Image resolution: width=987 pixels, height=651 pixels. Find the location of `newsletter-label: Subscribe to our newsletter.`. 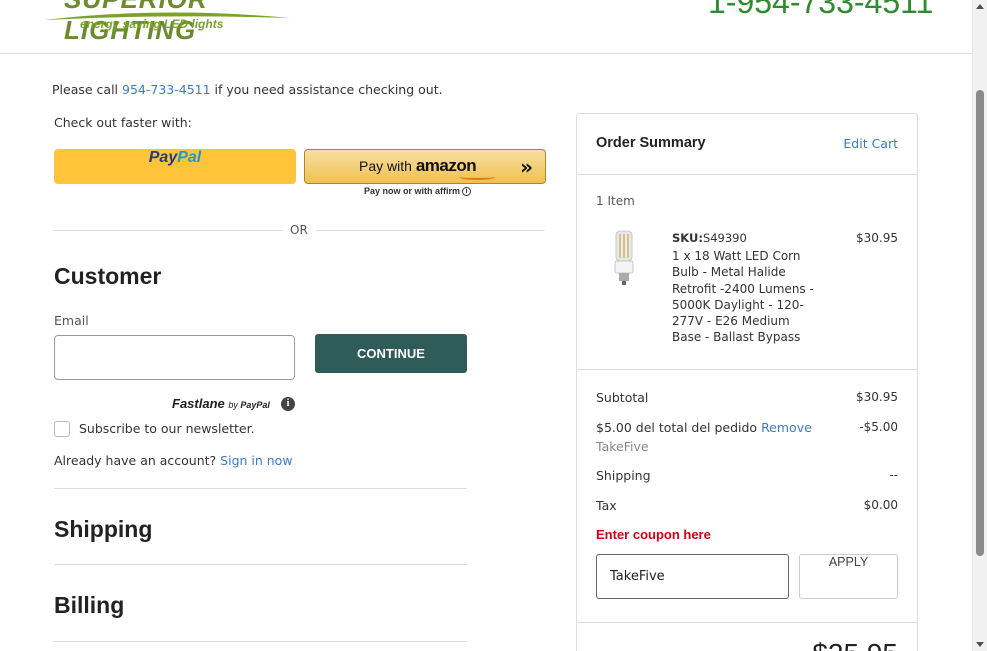

newsletter-label: Subscribe to our newsletter. is located at coordinates (167, 428).